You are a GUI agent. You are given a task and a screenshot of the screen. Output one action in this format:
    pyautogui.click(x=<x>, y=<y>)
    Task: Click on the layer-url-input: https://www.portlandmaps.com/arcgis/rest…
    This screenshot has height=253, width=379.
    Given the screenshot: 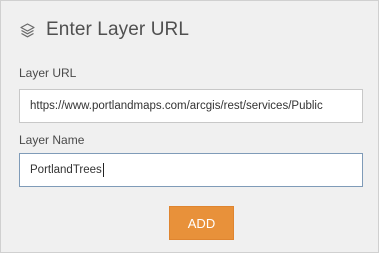 What is the action you would take?
    pyautogui.click(x=191, y=106)
    